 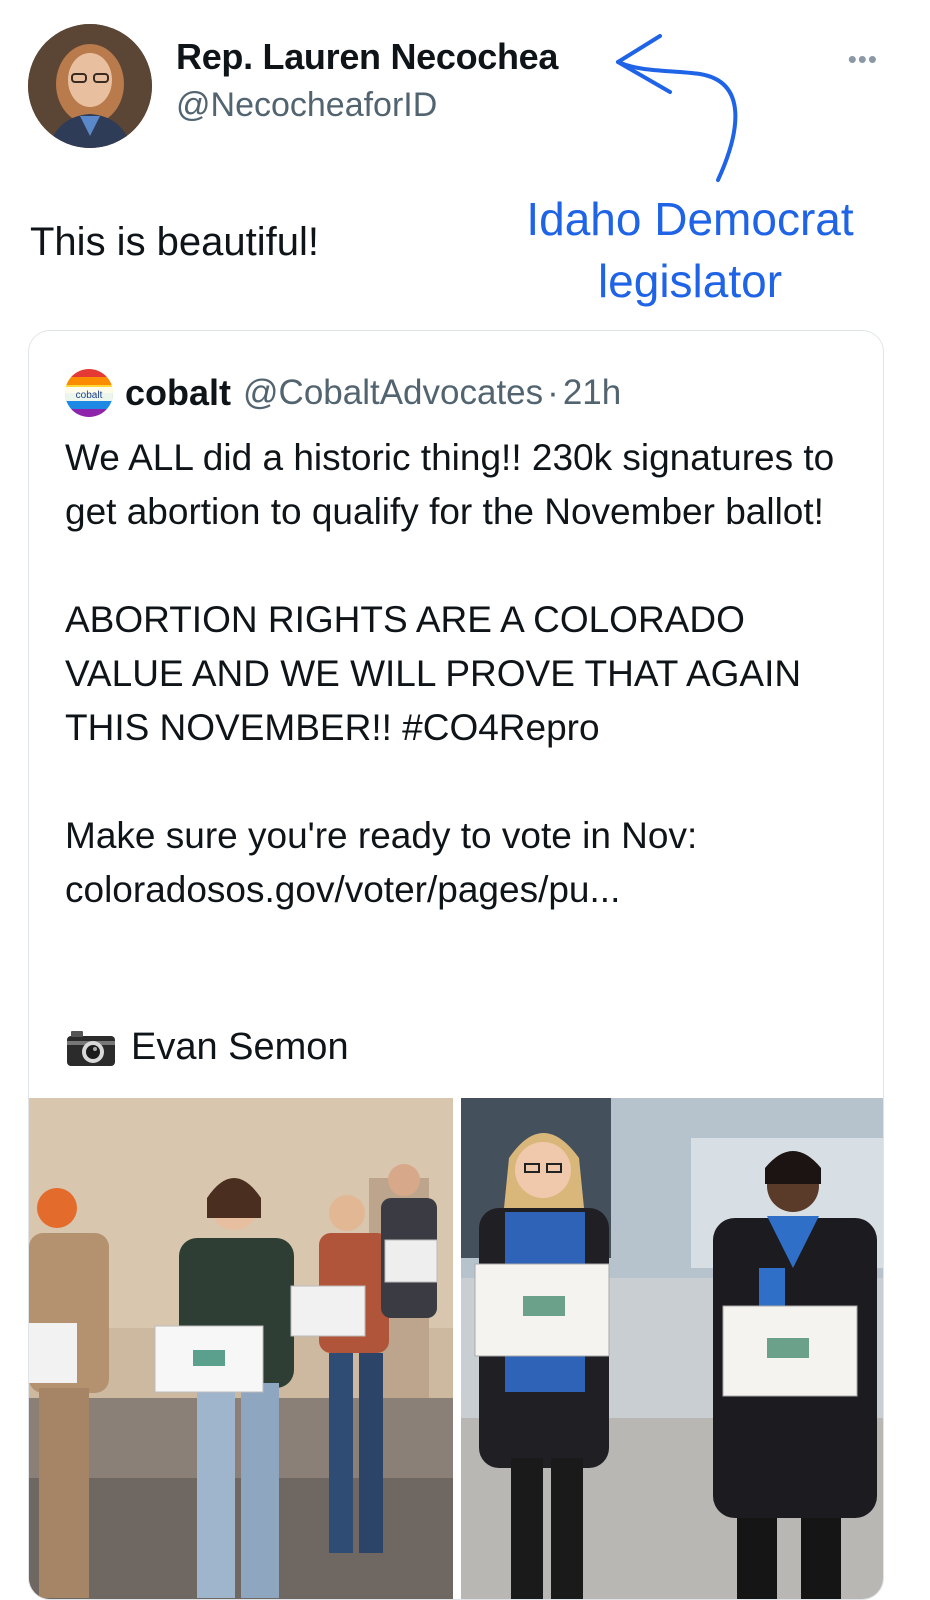 I want to click on photo-credit: Evan Semon, so click(x=207, y=1047).